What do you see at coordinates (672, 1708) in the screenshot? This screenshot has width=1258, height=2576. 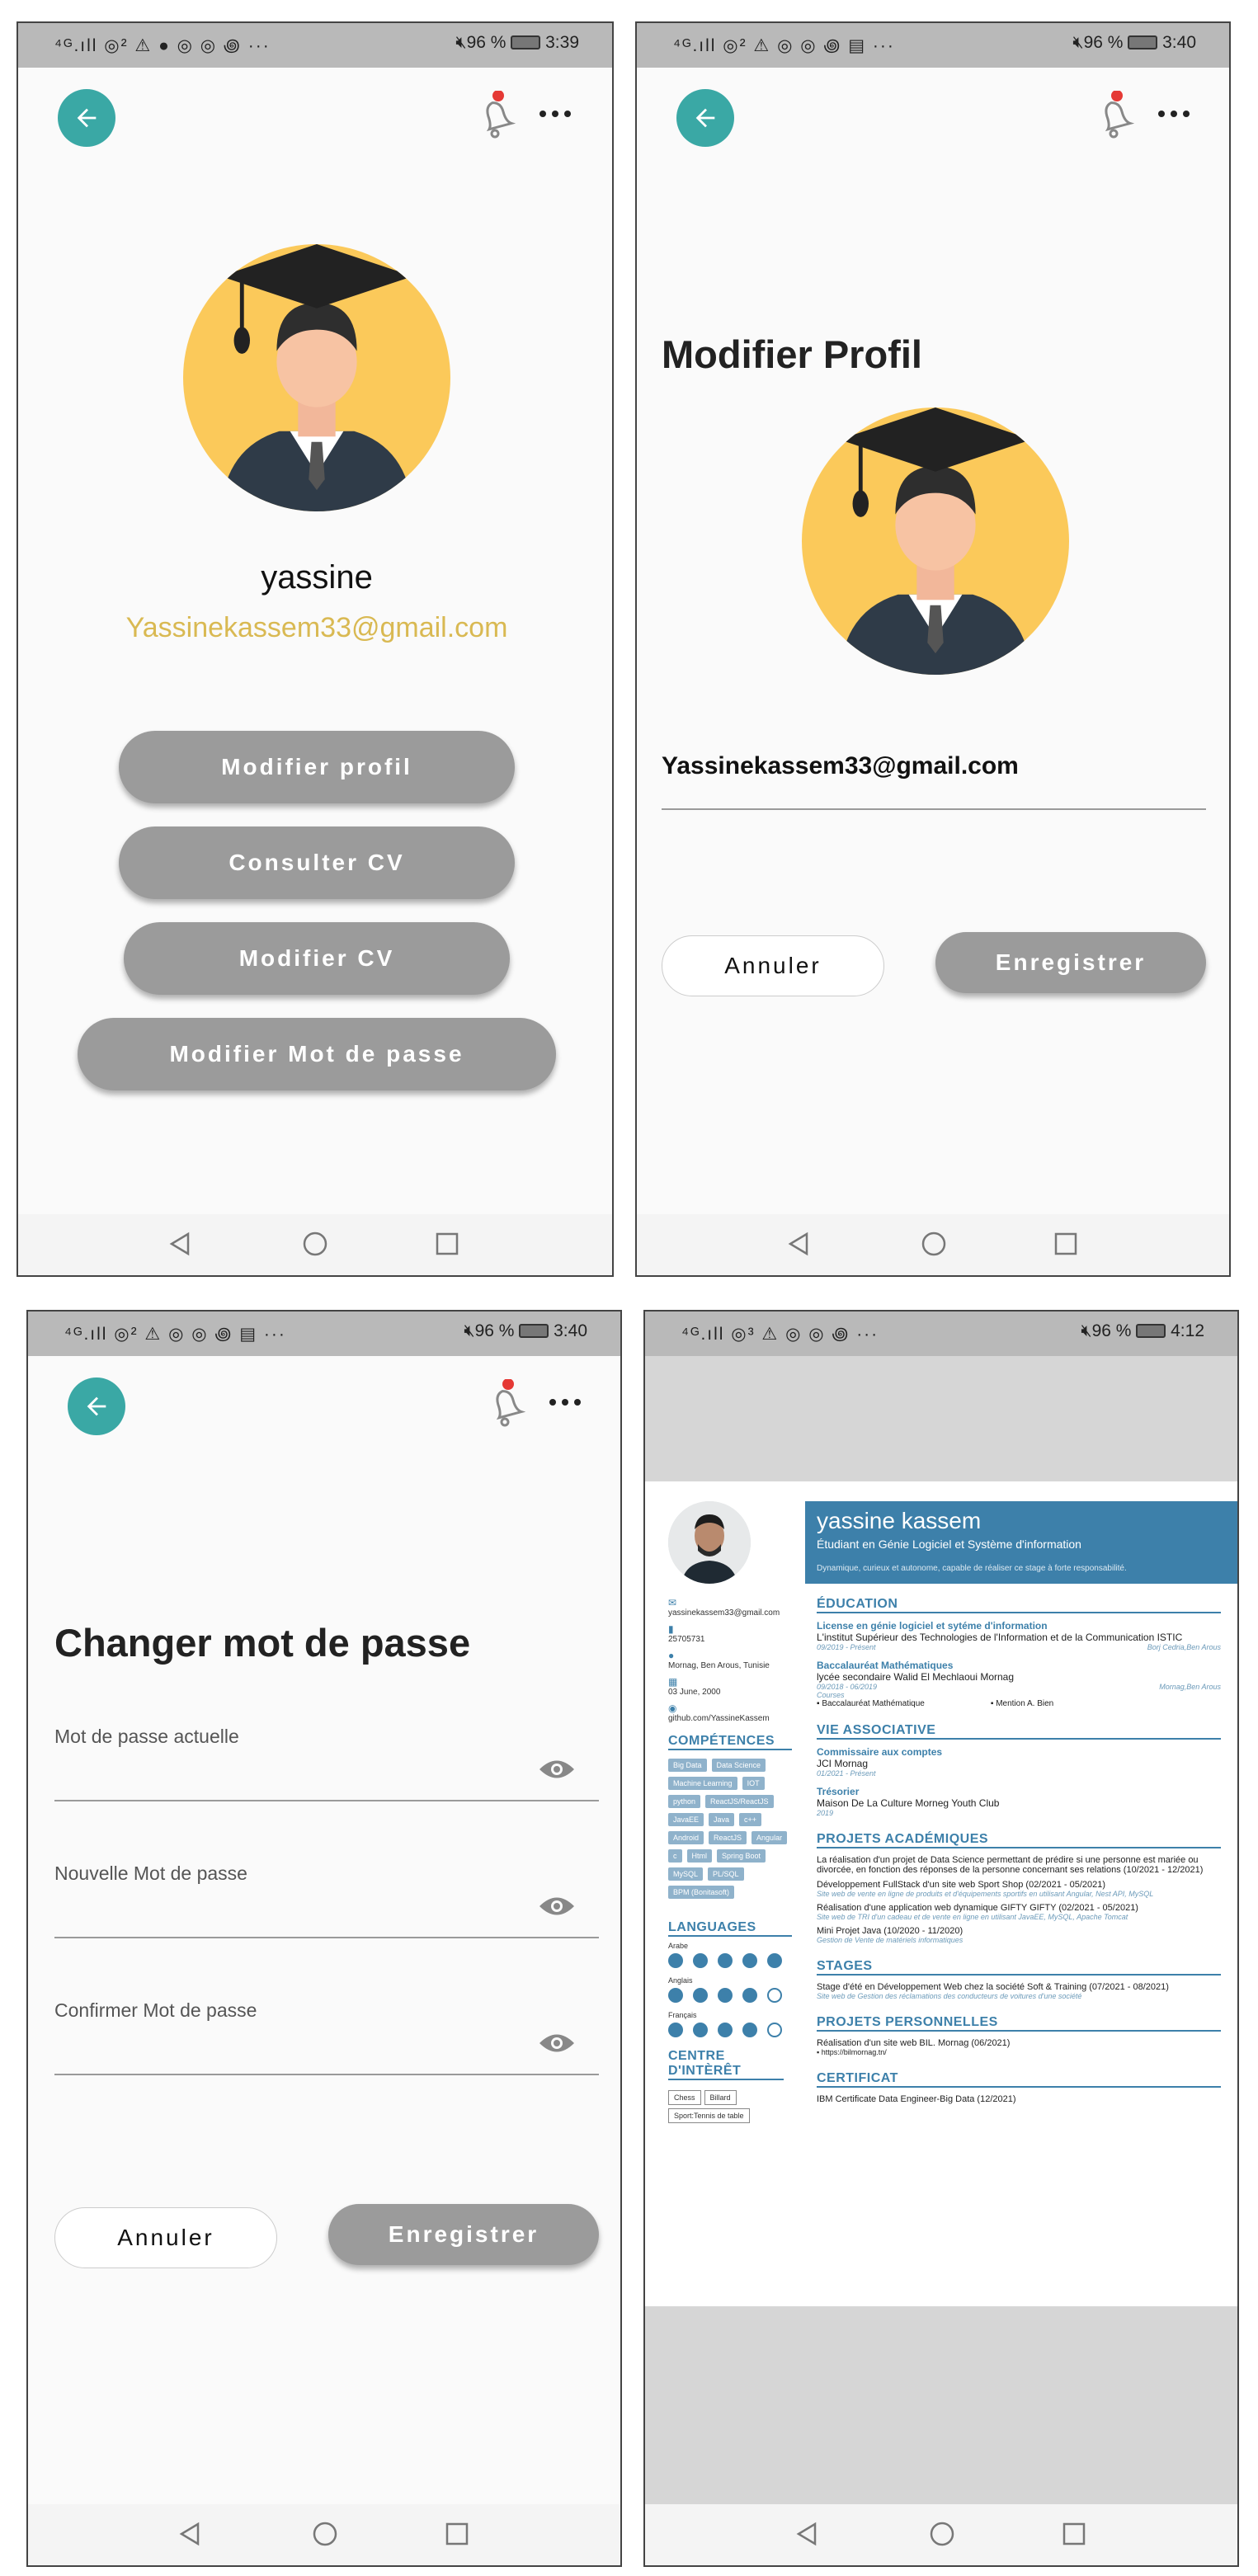 I see `github-icon: ◉` at bounding box center [672, 1708].